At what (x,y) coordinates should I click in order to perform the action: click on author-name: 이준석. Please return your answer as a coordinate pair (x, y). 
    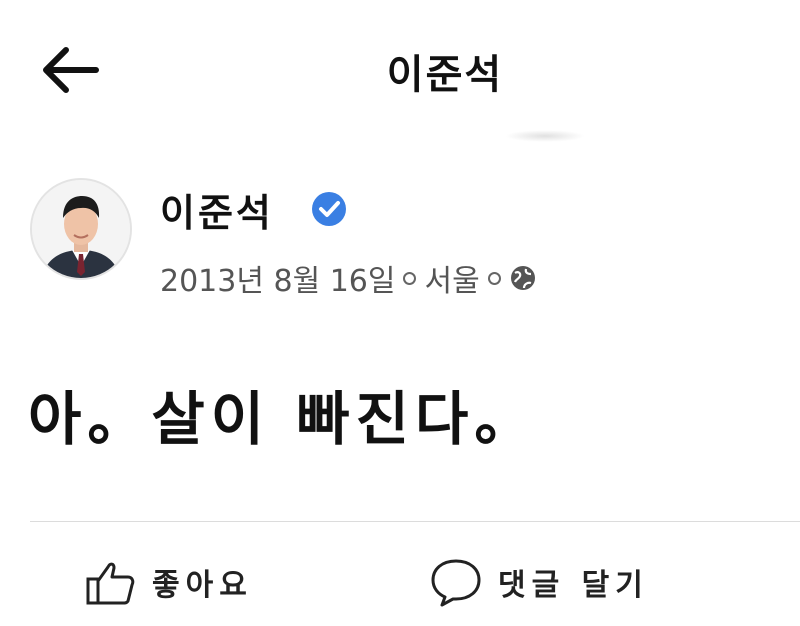
    Looking at the image, I should click on (217, 209).